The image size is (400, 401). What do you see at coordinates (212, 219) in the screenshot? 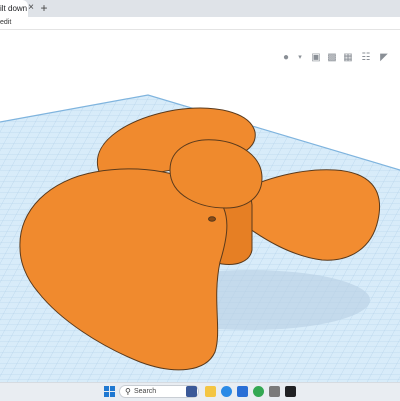
I see `shaft-hole` at bounding box center [212, 219].